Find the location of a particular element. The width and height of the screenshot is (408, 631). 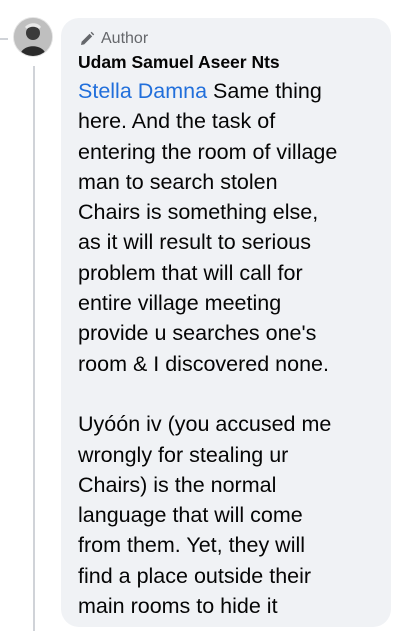

comment-line: Chairs) is the normal is located at coordinates (177, 484).